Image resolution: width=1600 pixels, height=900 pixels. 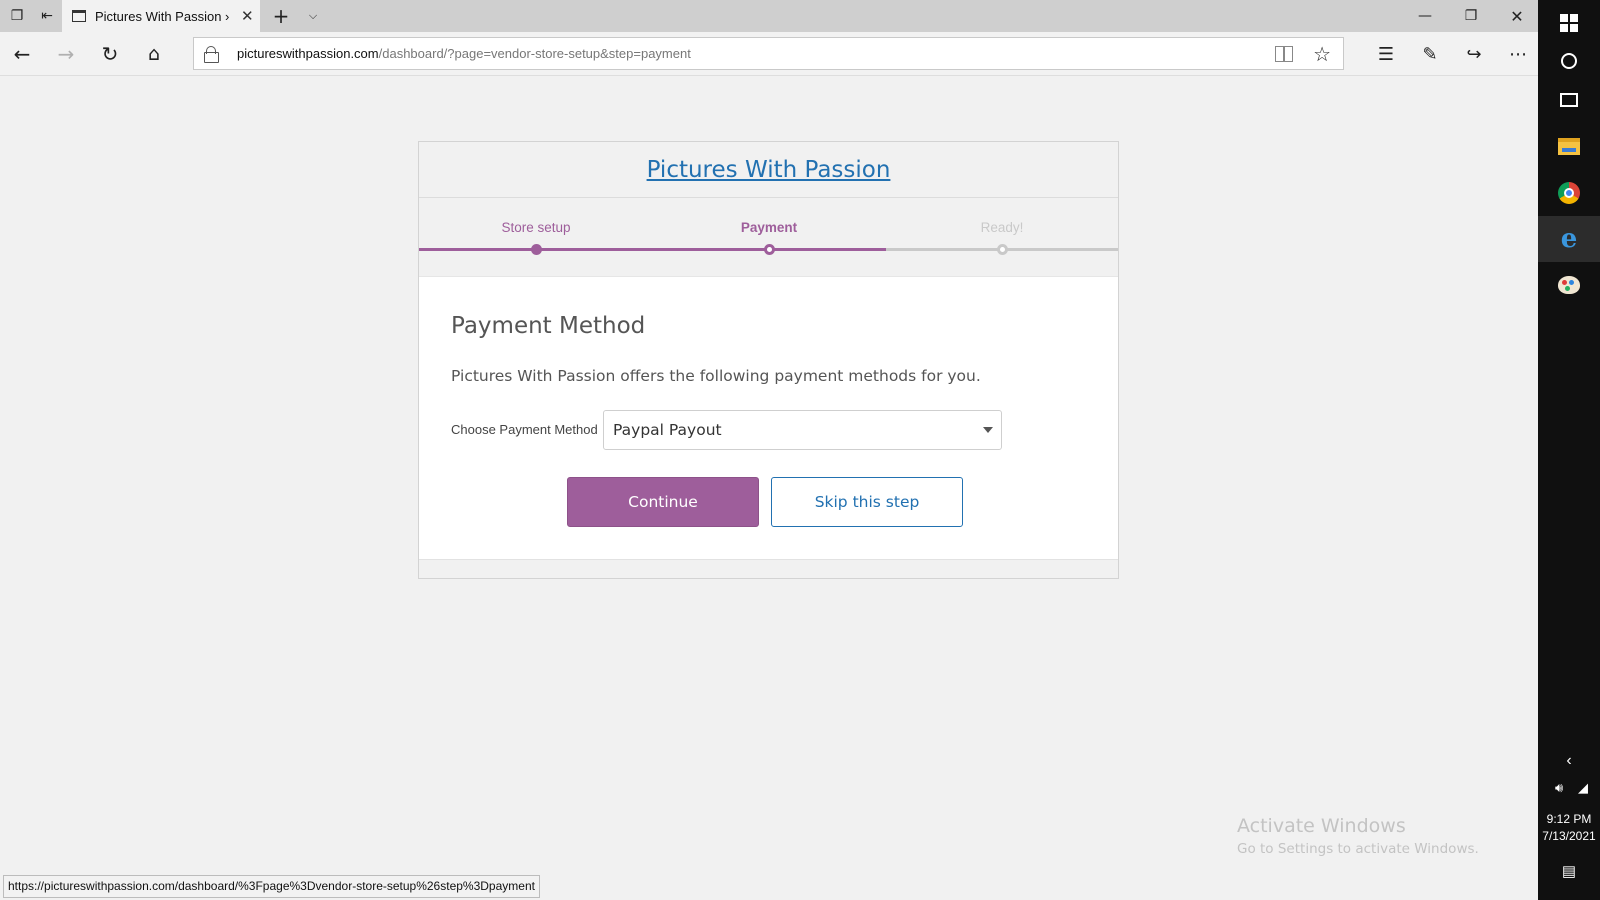 I want to click on step-label-payment: Payment, so click(x=769, y=227).